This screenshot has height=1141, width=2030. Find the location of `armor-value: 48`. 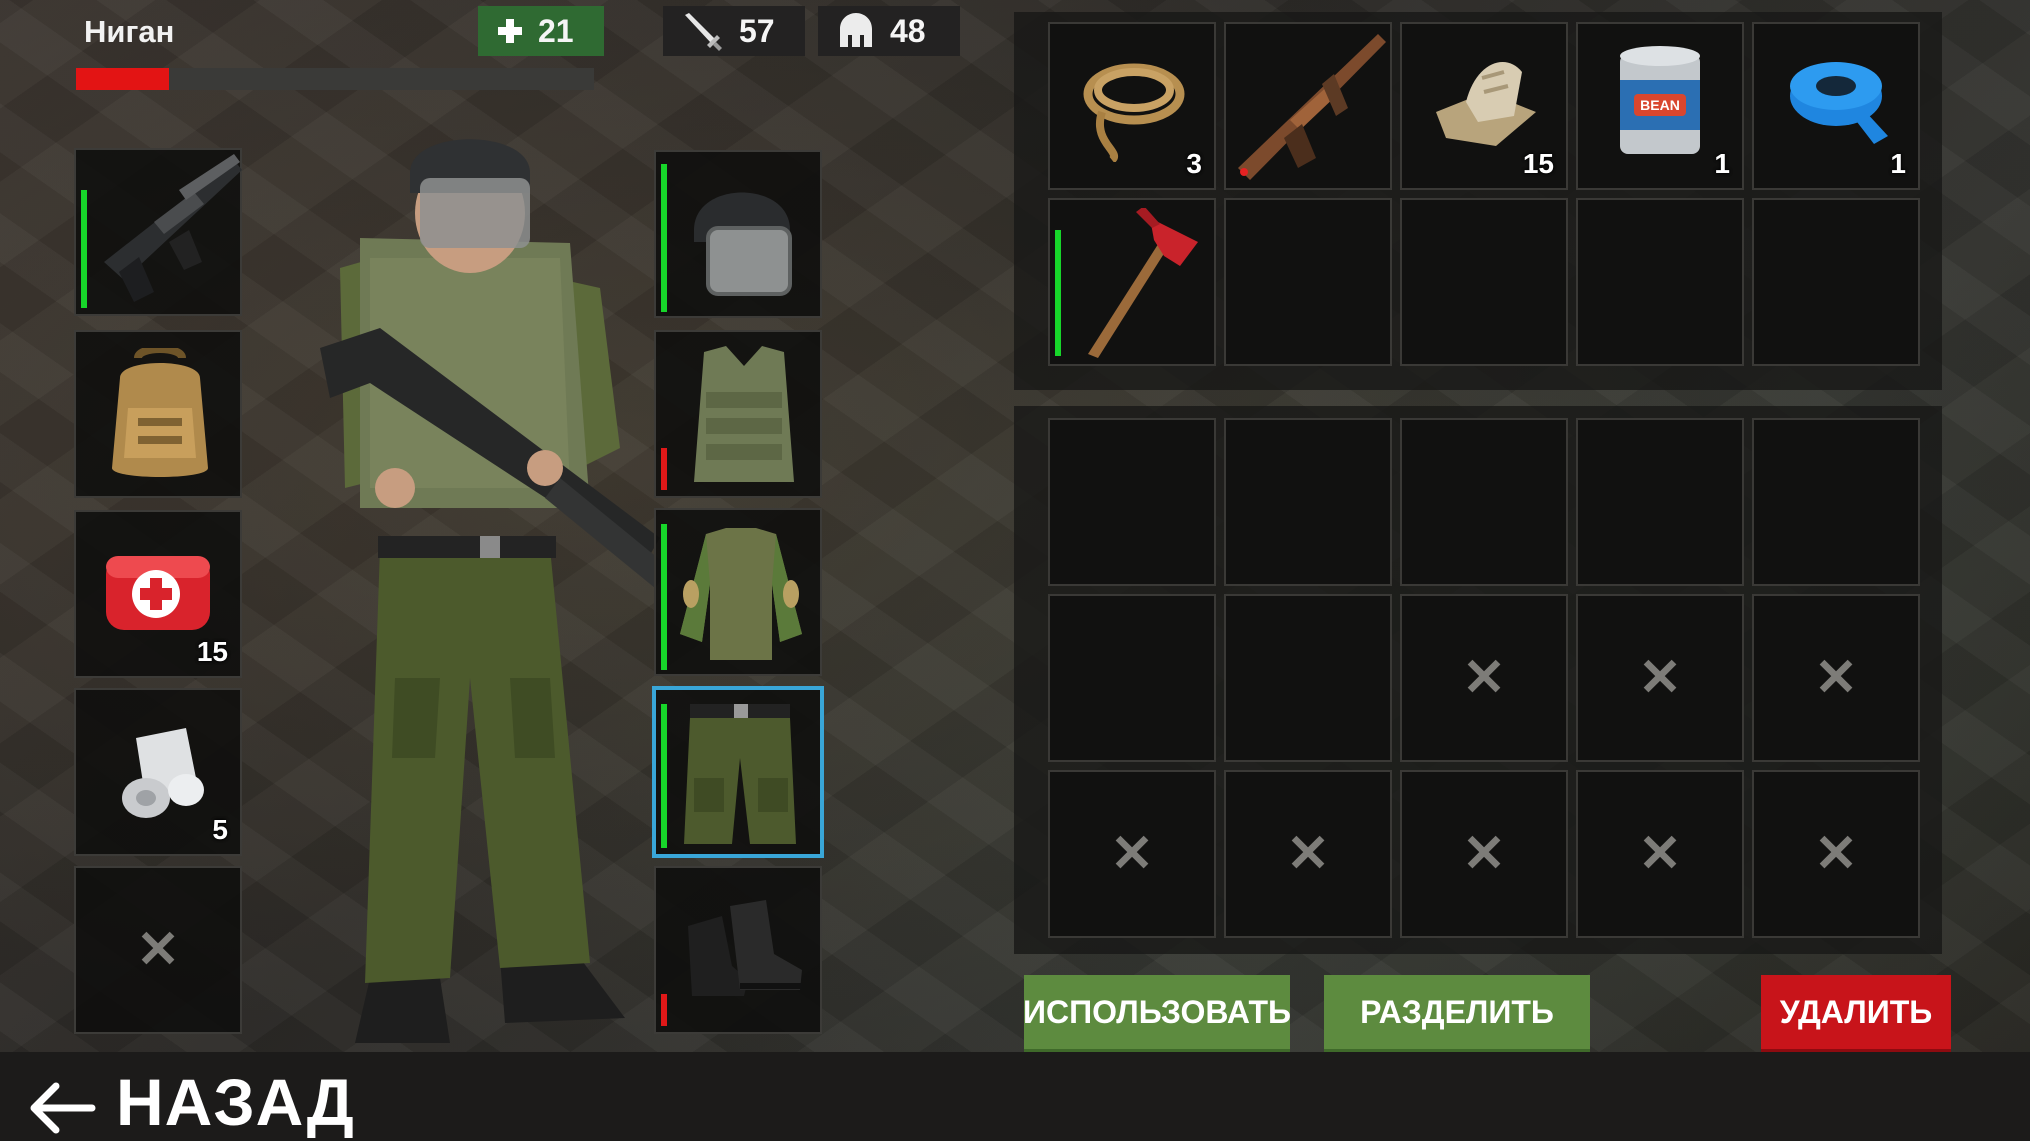

armor-value: 48 is located at coordinates (908, 30).